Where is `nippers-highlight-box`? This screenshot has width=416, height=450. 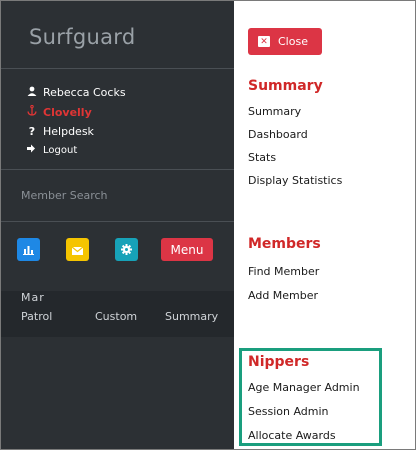 nippers-highlight-box is located at coordinates (310, 397).